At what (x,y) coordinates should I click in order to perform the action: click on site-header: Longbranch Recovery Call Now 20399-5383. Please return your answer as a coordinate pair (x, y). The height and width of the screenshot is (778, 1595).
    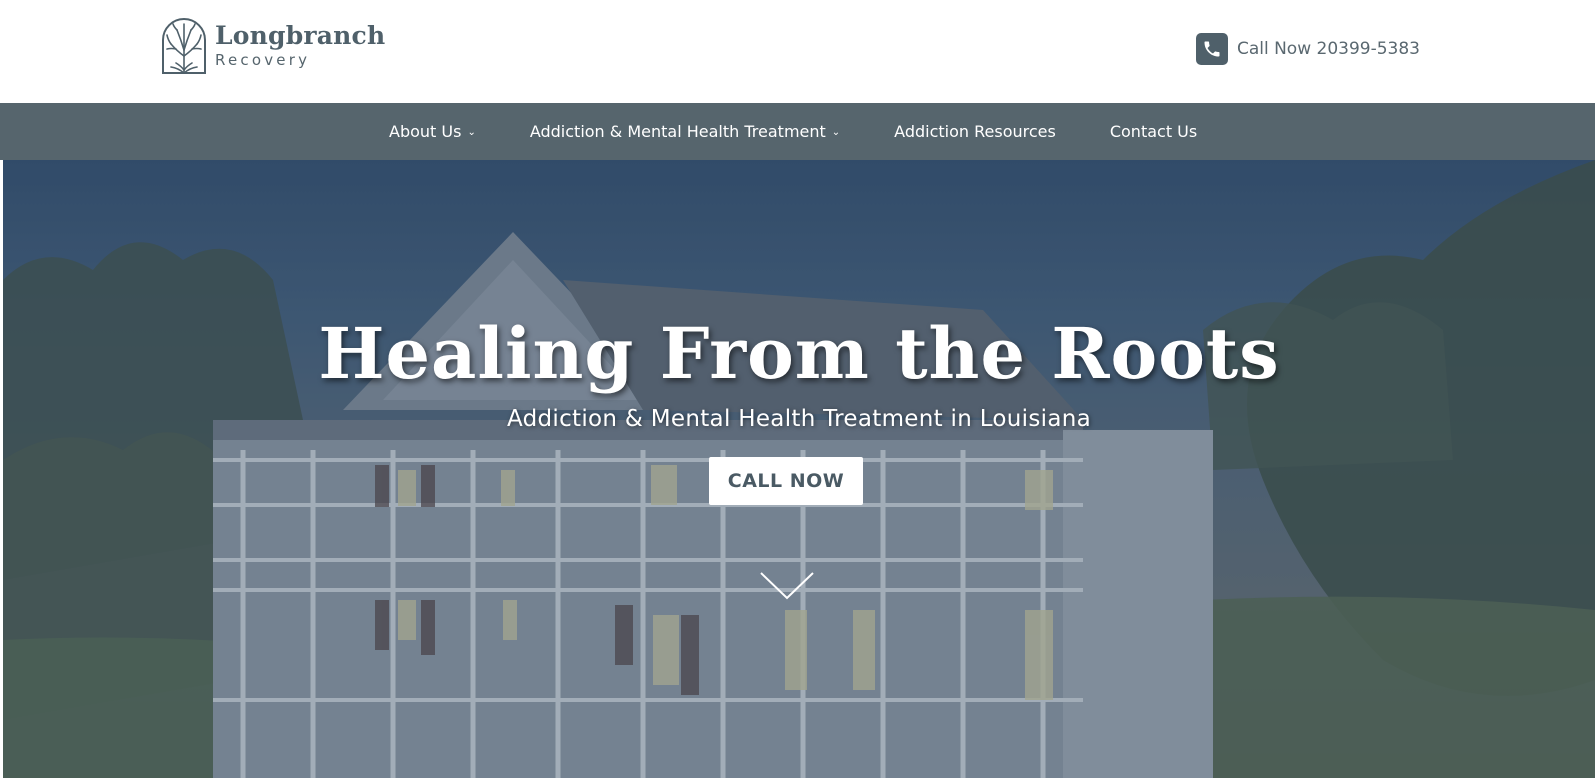
    Looking at the image, I should click on (797, 51).